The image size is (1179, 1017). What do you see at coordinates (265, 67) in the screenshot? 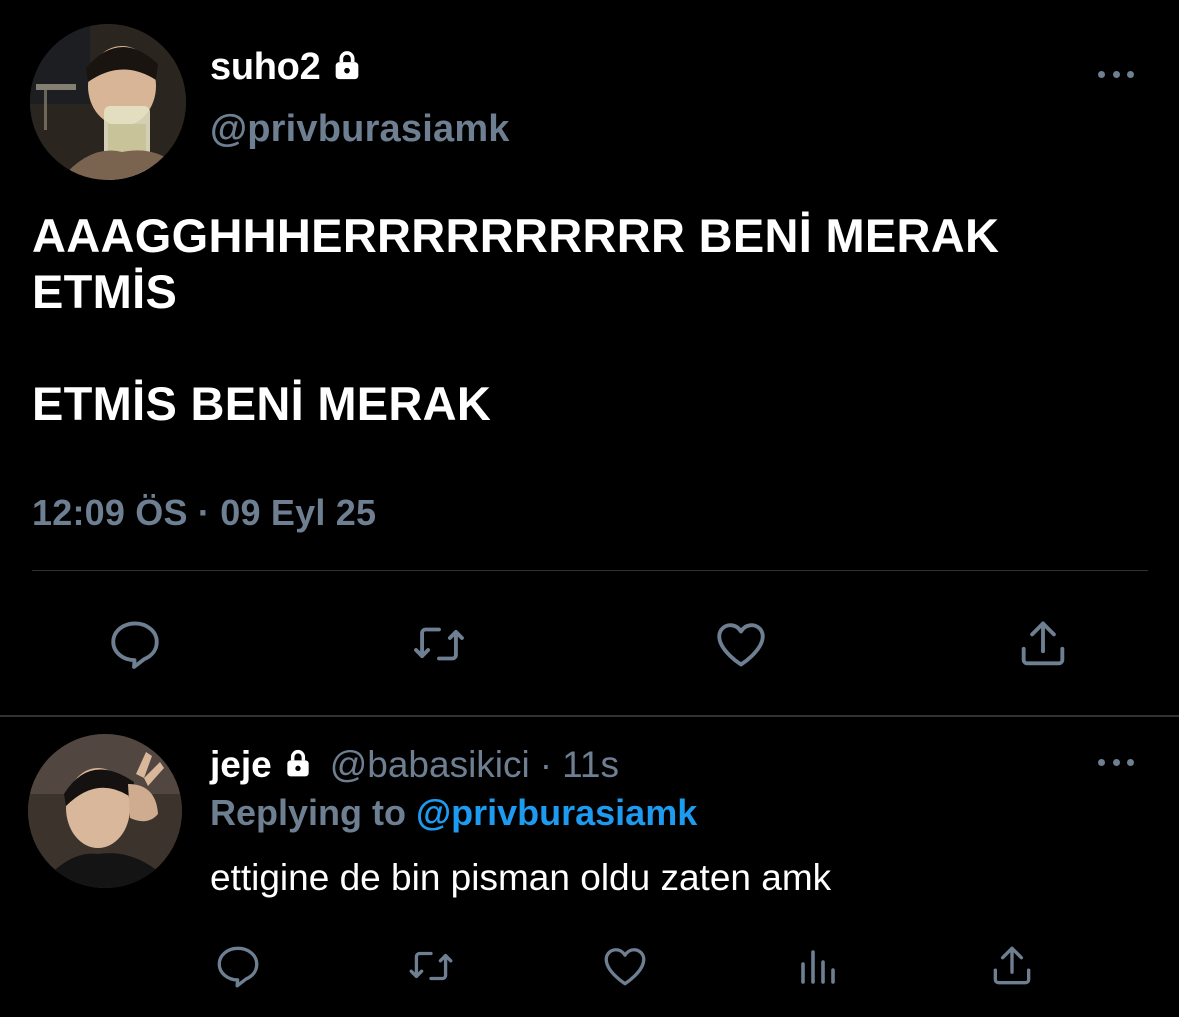
I see `display-name: suho2` at bounding box center [265, 67].